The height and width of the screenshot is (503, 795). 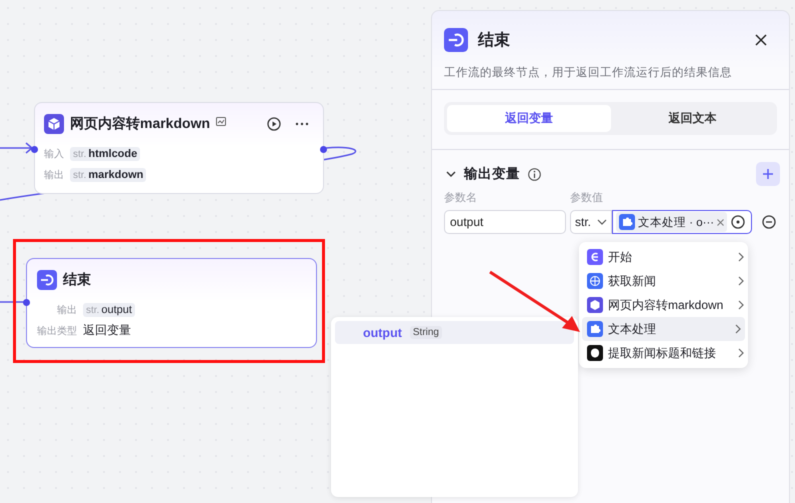 I want to click on node-title: 结束, so click(x=77, y=280).